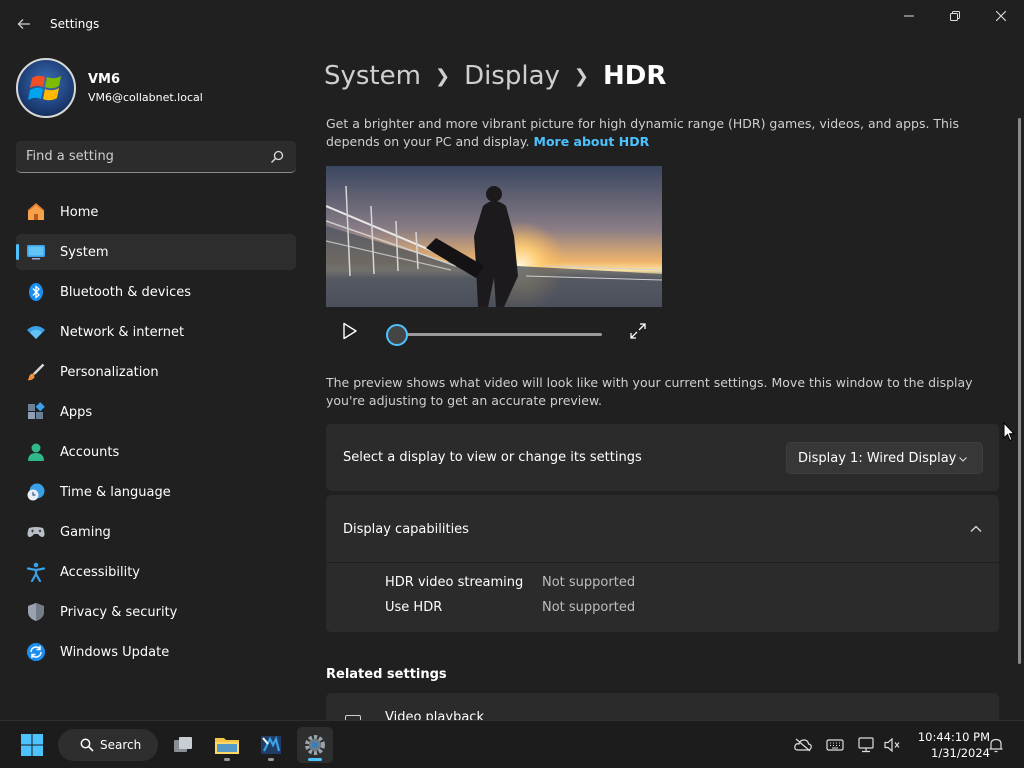 The image size is (1024, 768). I want to click on sidebar-item-label: Network & internet, so click(122, 332).